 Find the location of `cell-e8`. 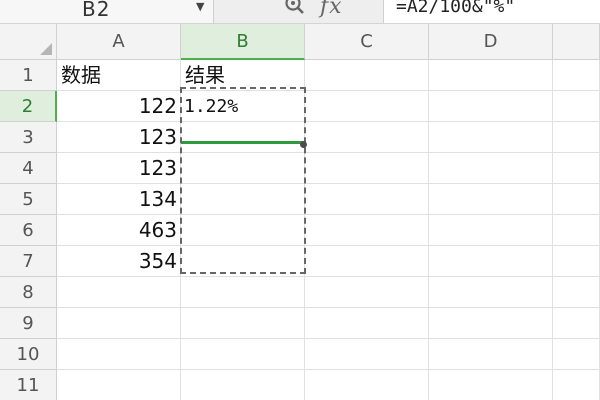

cell-e8 is located at coordinates (576, 292).